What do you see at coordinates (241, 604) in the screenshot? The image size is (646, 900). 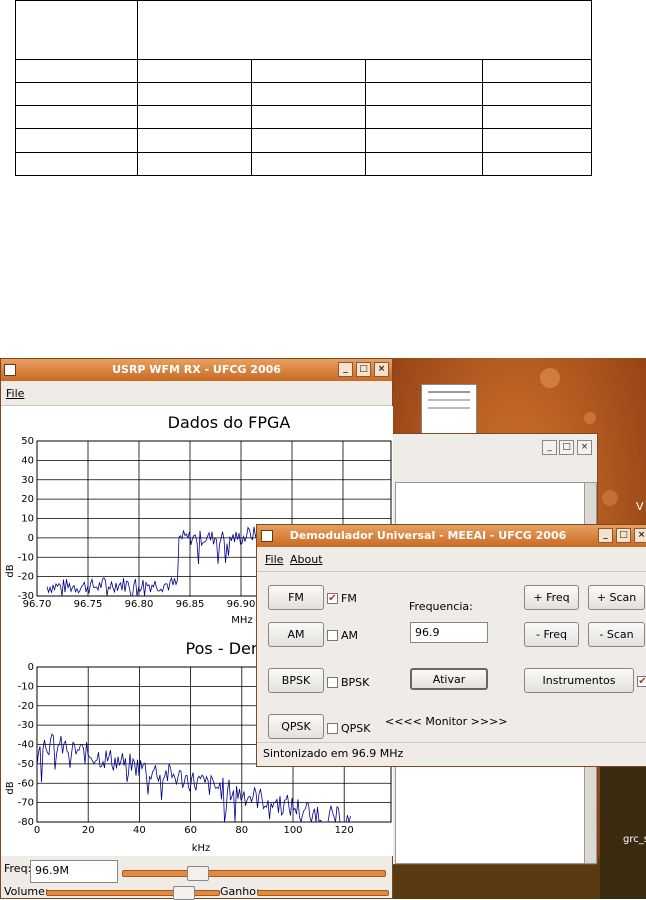 I see `x-tick-label: 96.90` at bounding box center [241, 604].